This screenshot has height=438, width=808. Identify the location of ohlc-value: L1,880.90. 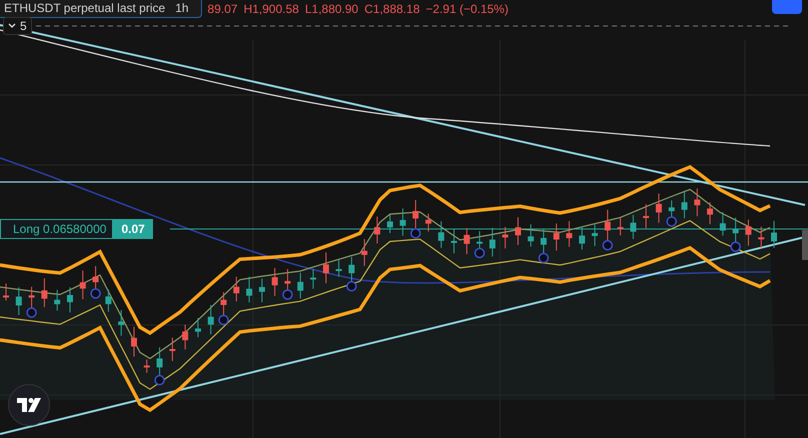
(331, 9).